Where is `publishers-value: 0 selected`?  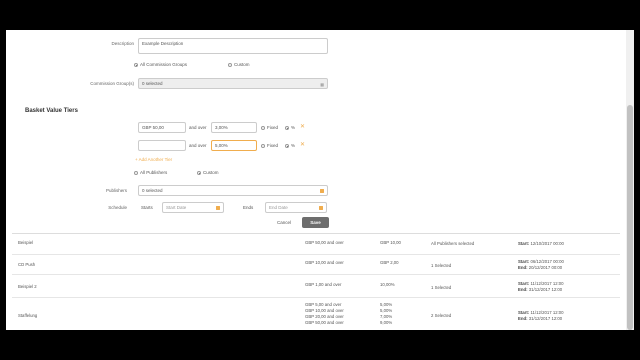
publishers-value: 0 selected is located at coordinates (152, 190).